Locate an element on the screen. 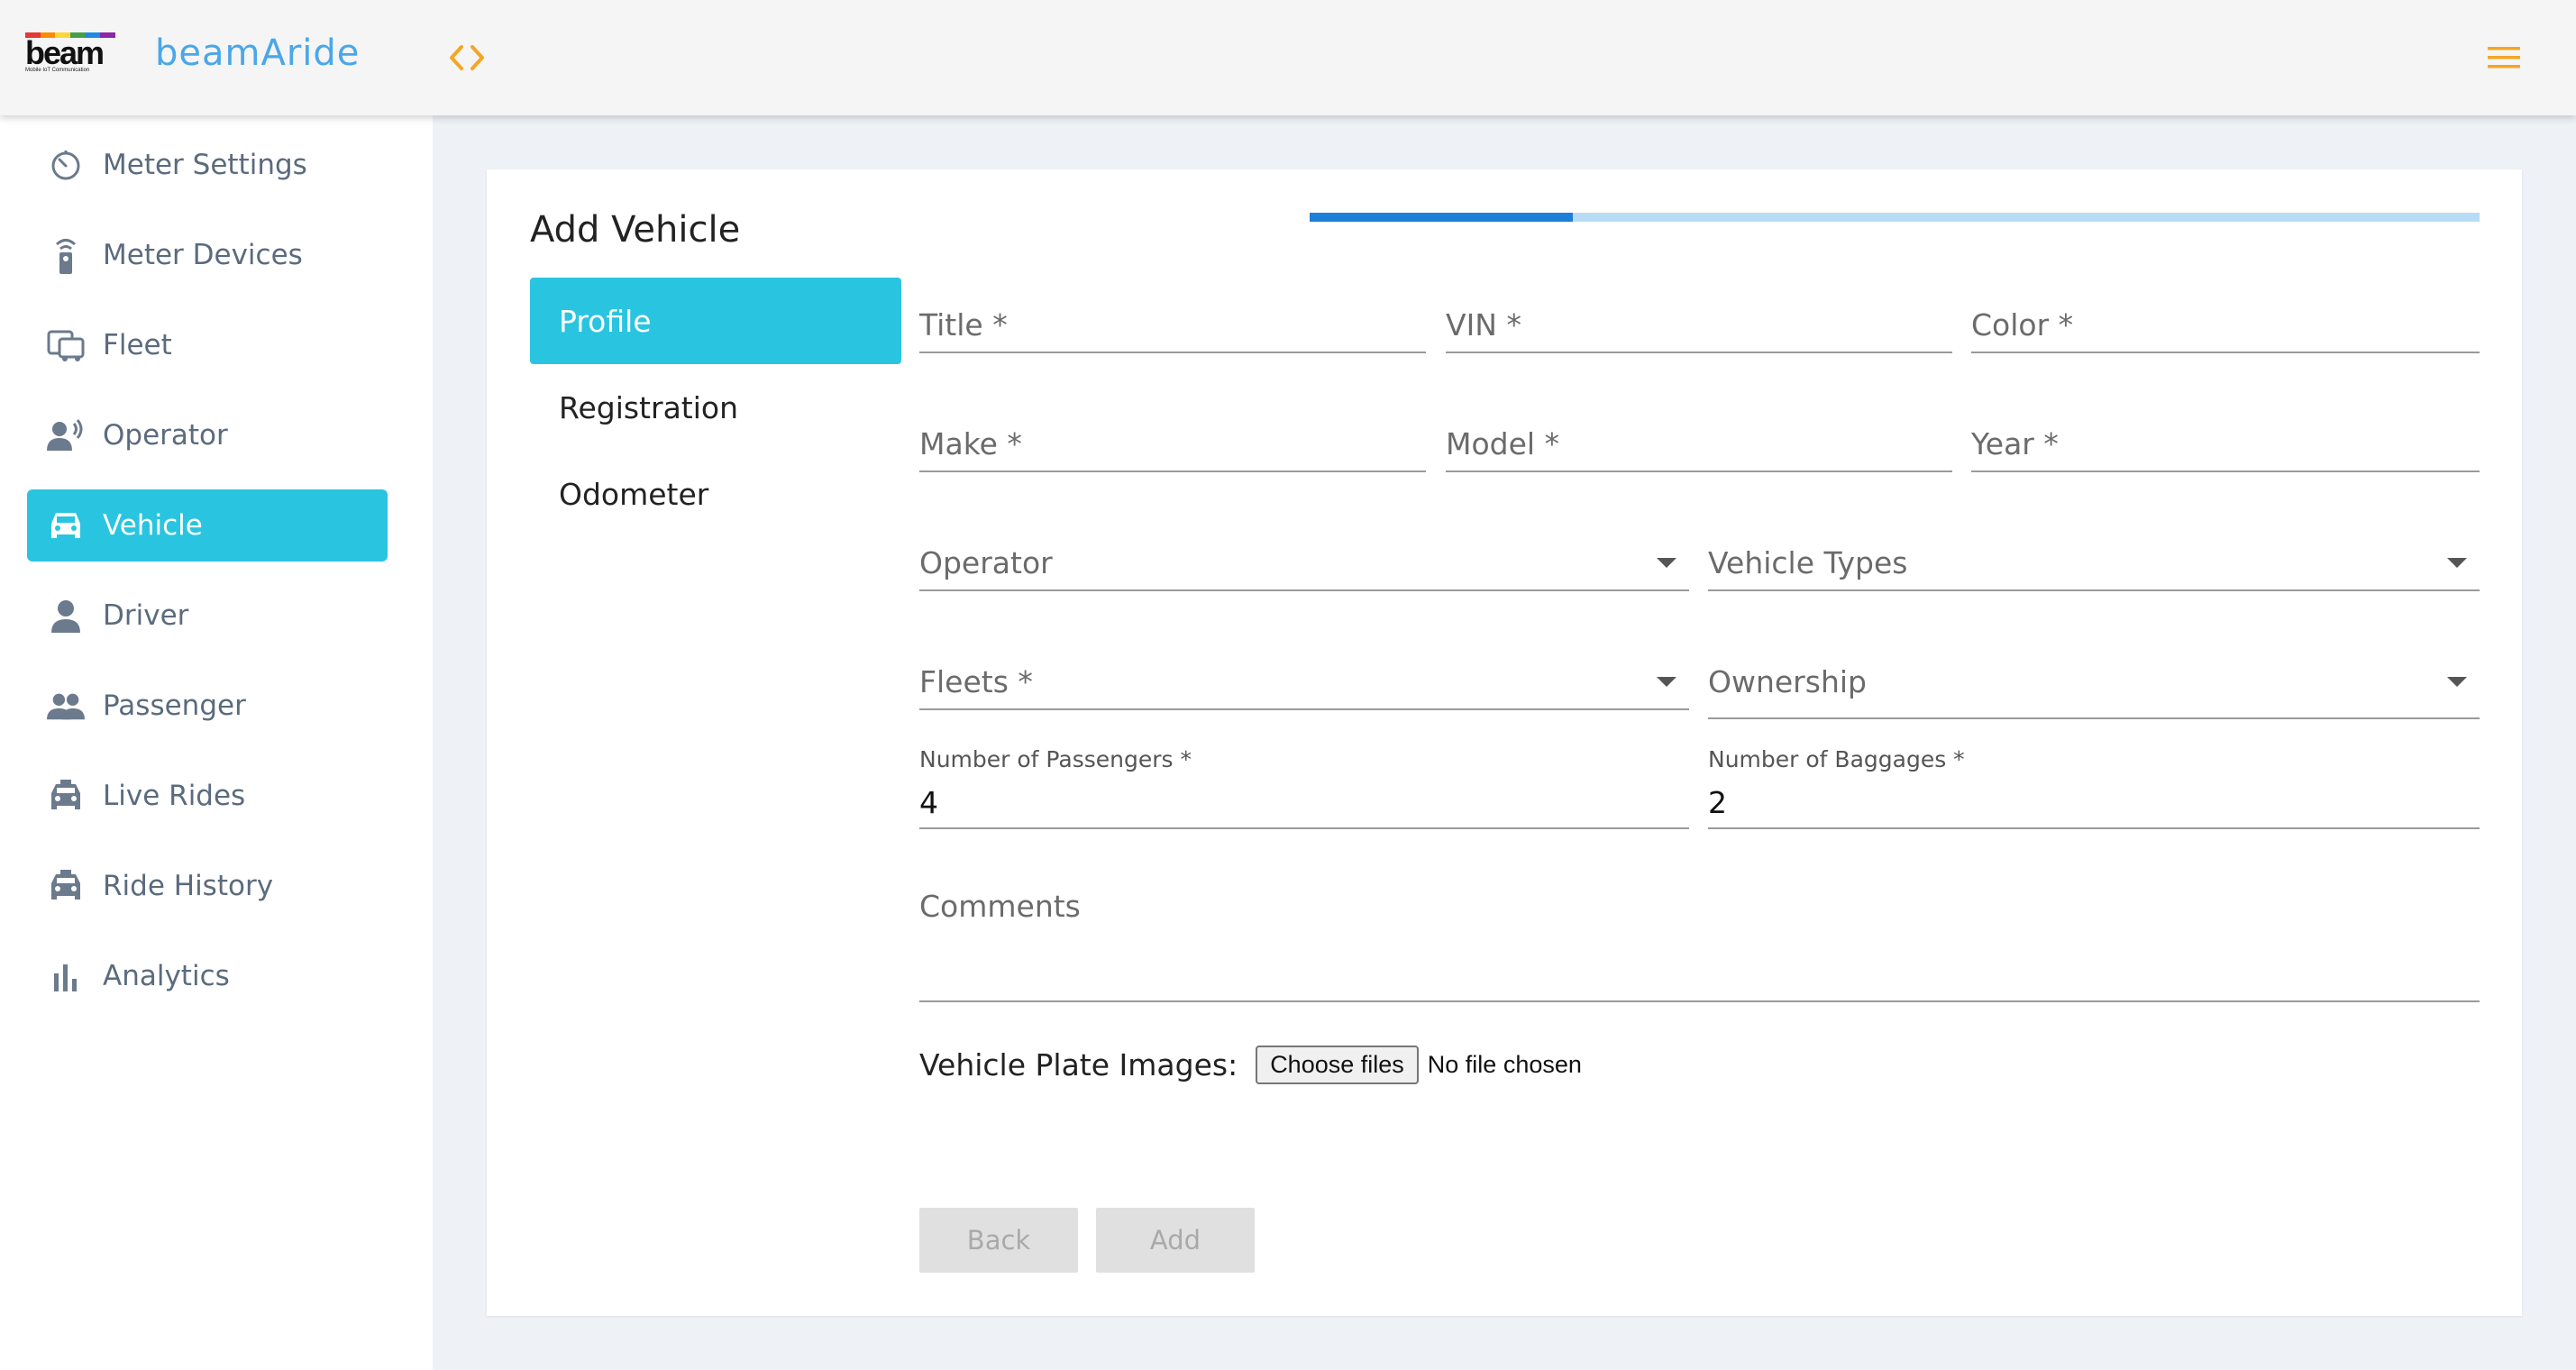  sidebar-item-label: Vehicle is located at coordinates (153, 525).